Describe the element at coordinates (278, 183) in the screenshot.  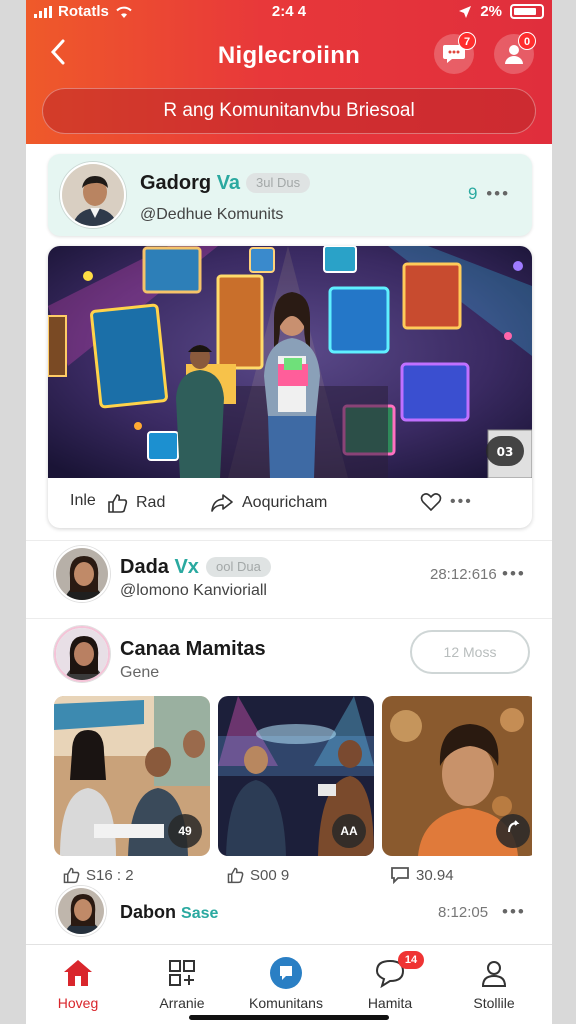
I see `author-pill: 3ul Dus` at that location.